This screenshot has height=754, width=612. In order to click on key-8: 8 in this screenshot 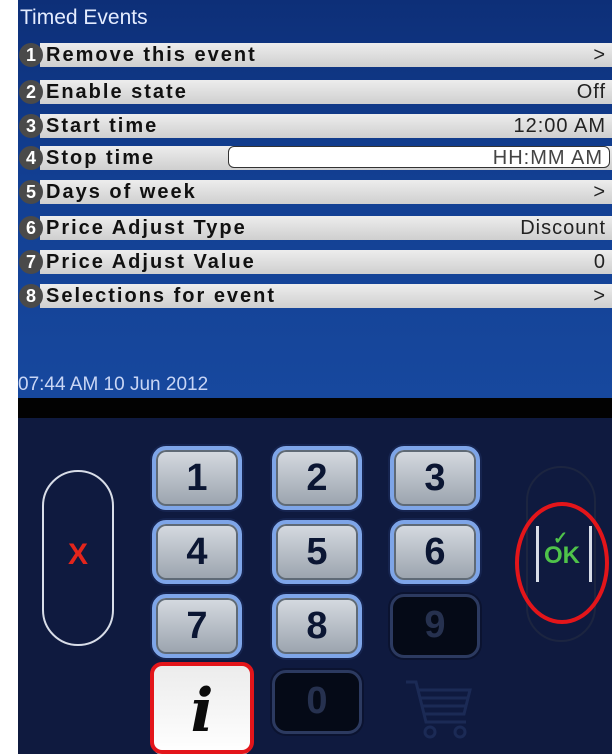, I will do `click(317, 626)`.